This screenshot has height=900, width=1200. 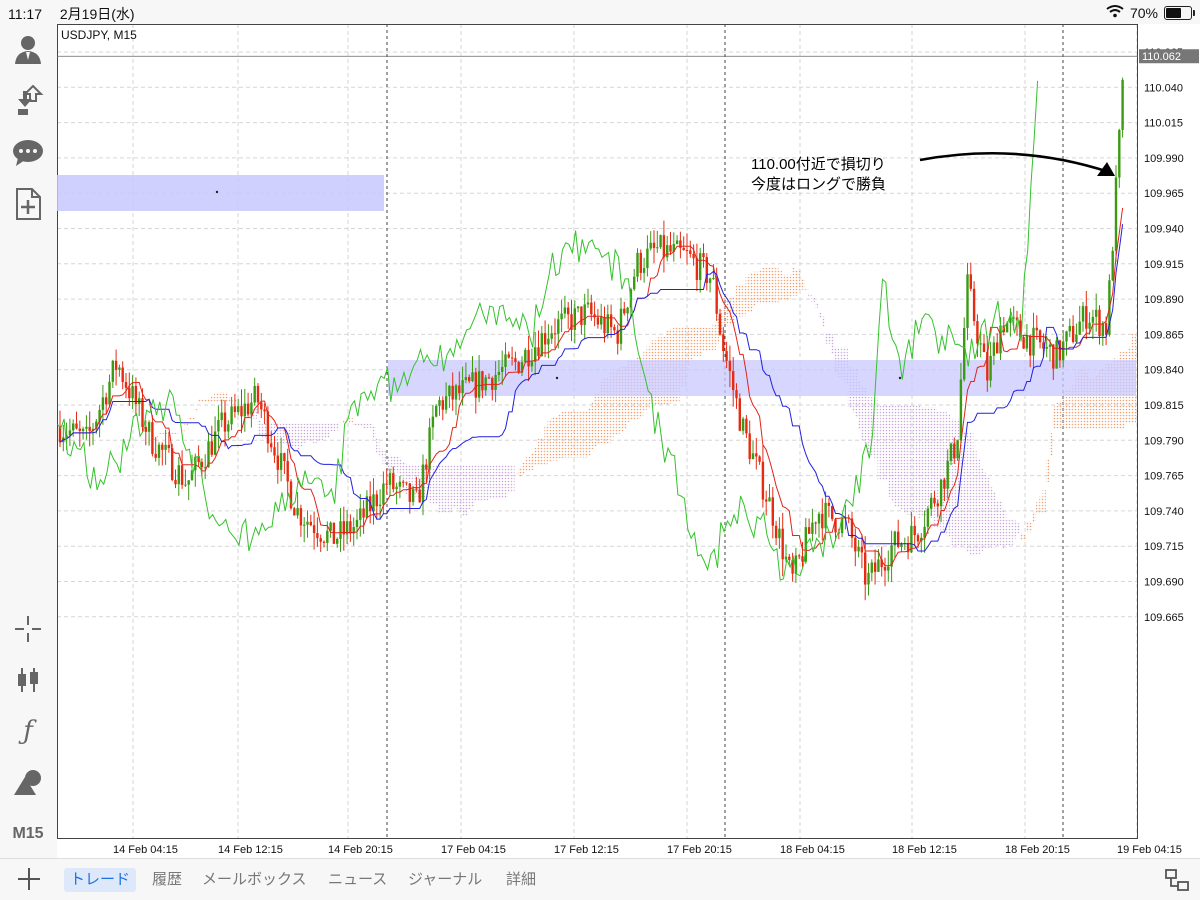 I want to click on symbol-label: USDJPY, M15, so click(x=99, y=35).